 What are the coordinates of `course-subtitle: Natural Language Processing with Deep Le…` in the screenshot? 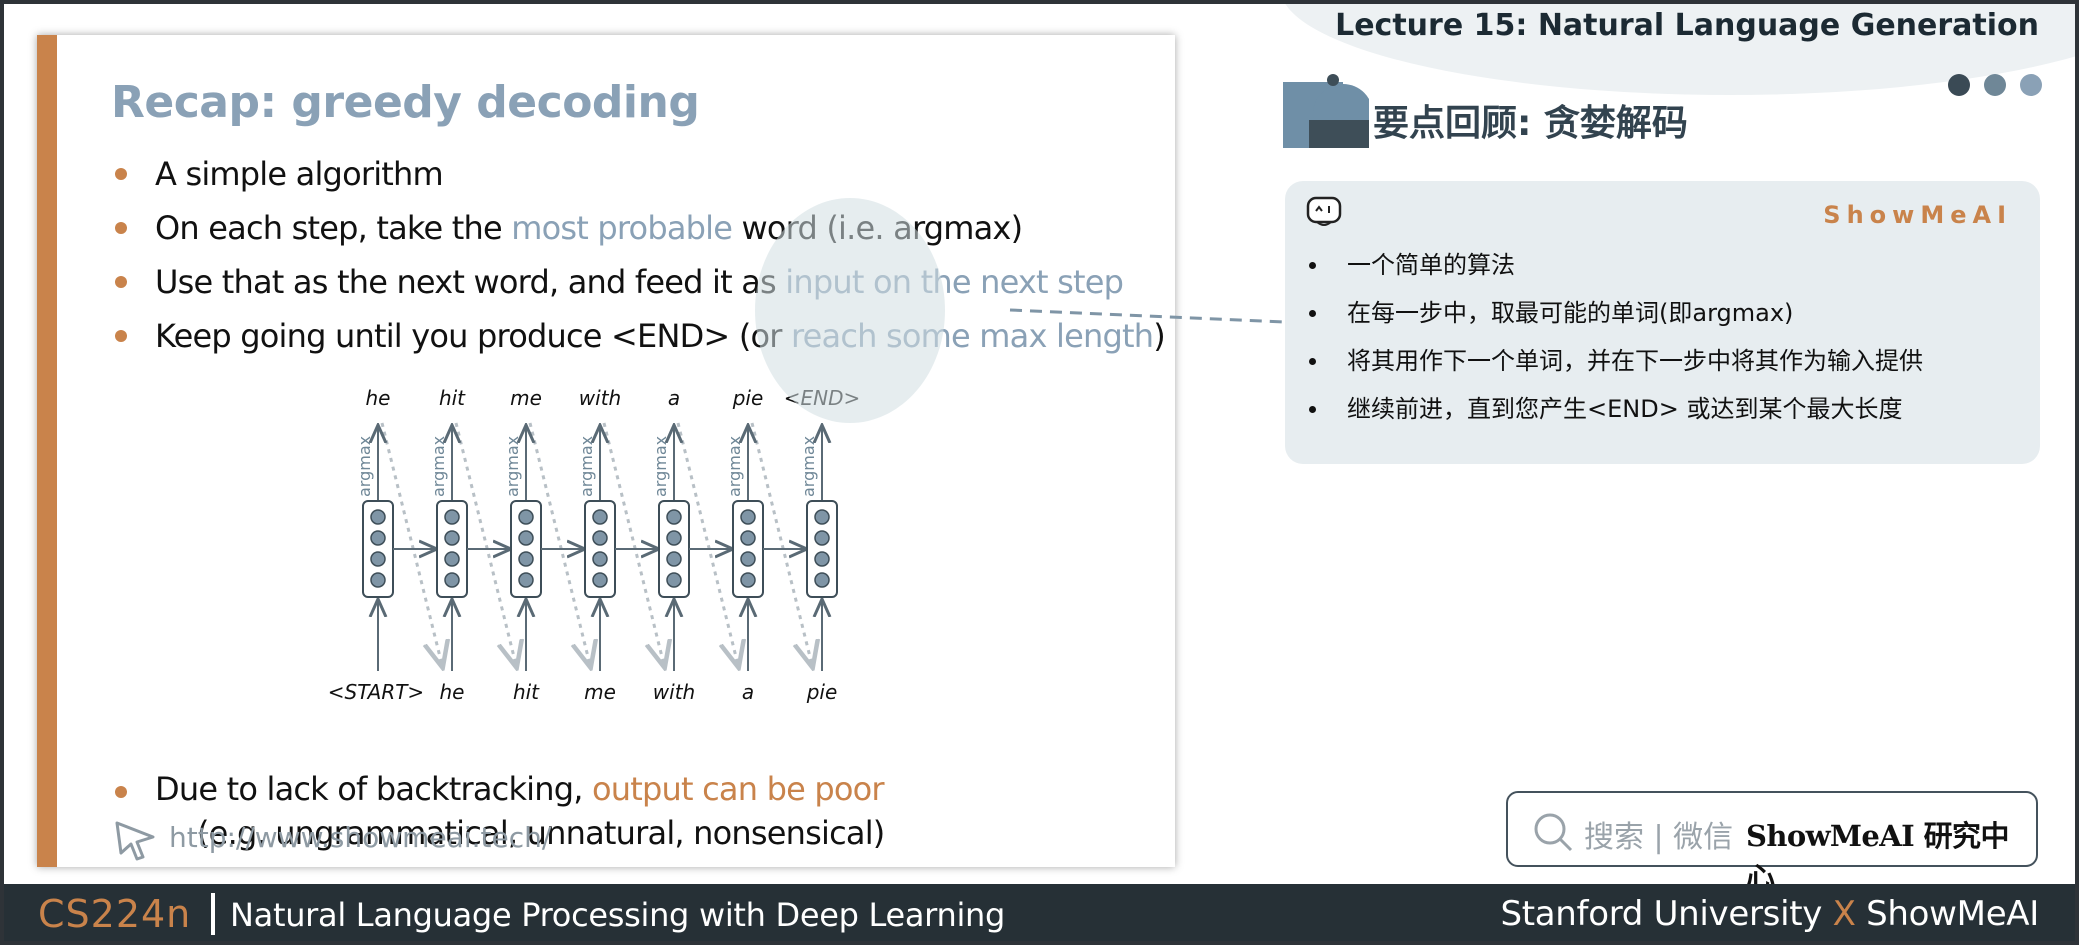 It's located at (618, 915).